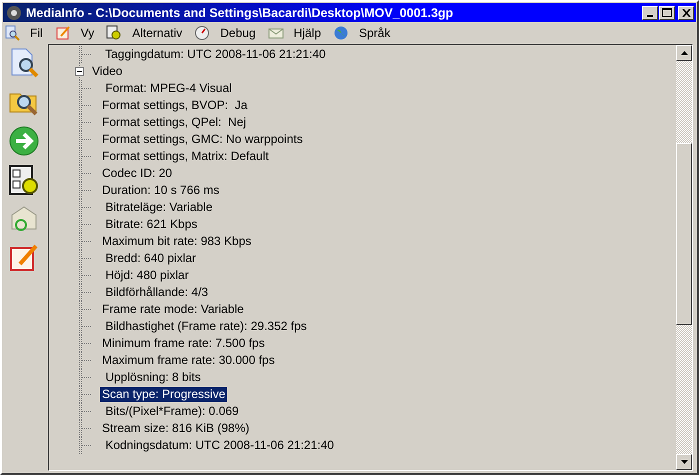 The image size is (699, 475). I want to click on tree-item: Maximum bit rate: 983 Kbps, so click(177, 241).